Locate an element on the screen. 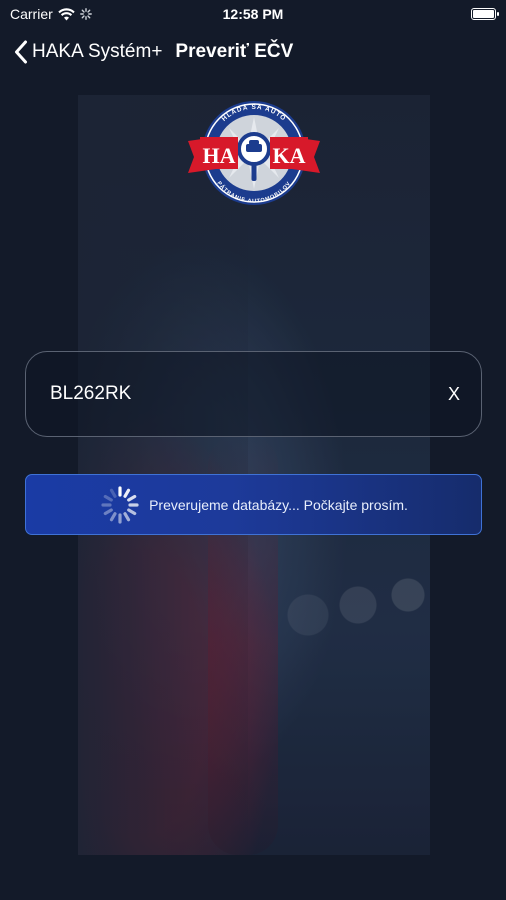 The height and width of the screenshot is (900, 506). status-bar: Carrier 12:58 PM is located at coordinates (253, 14).